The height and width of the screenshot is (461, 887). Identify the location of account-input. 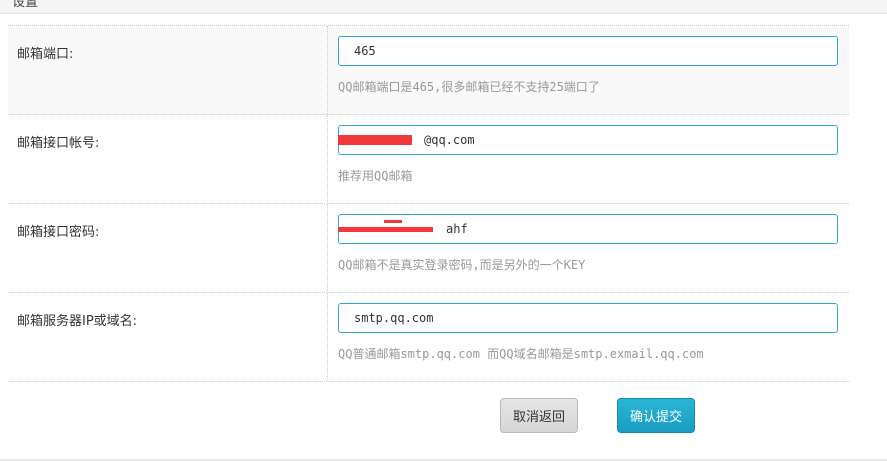
(588, 140).